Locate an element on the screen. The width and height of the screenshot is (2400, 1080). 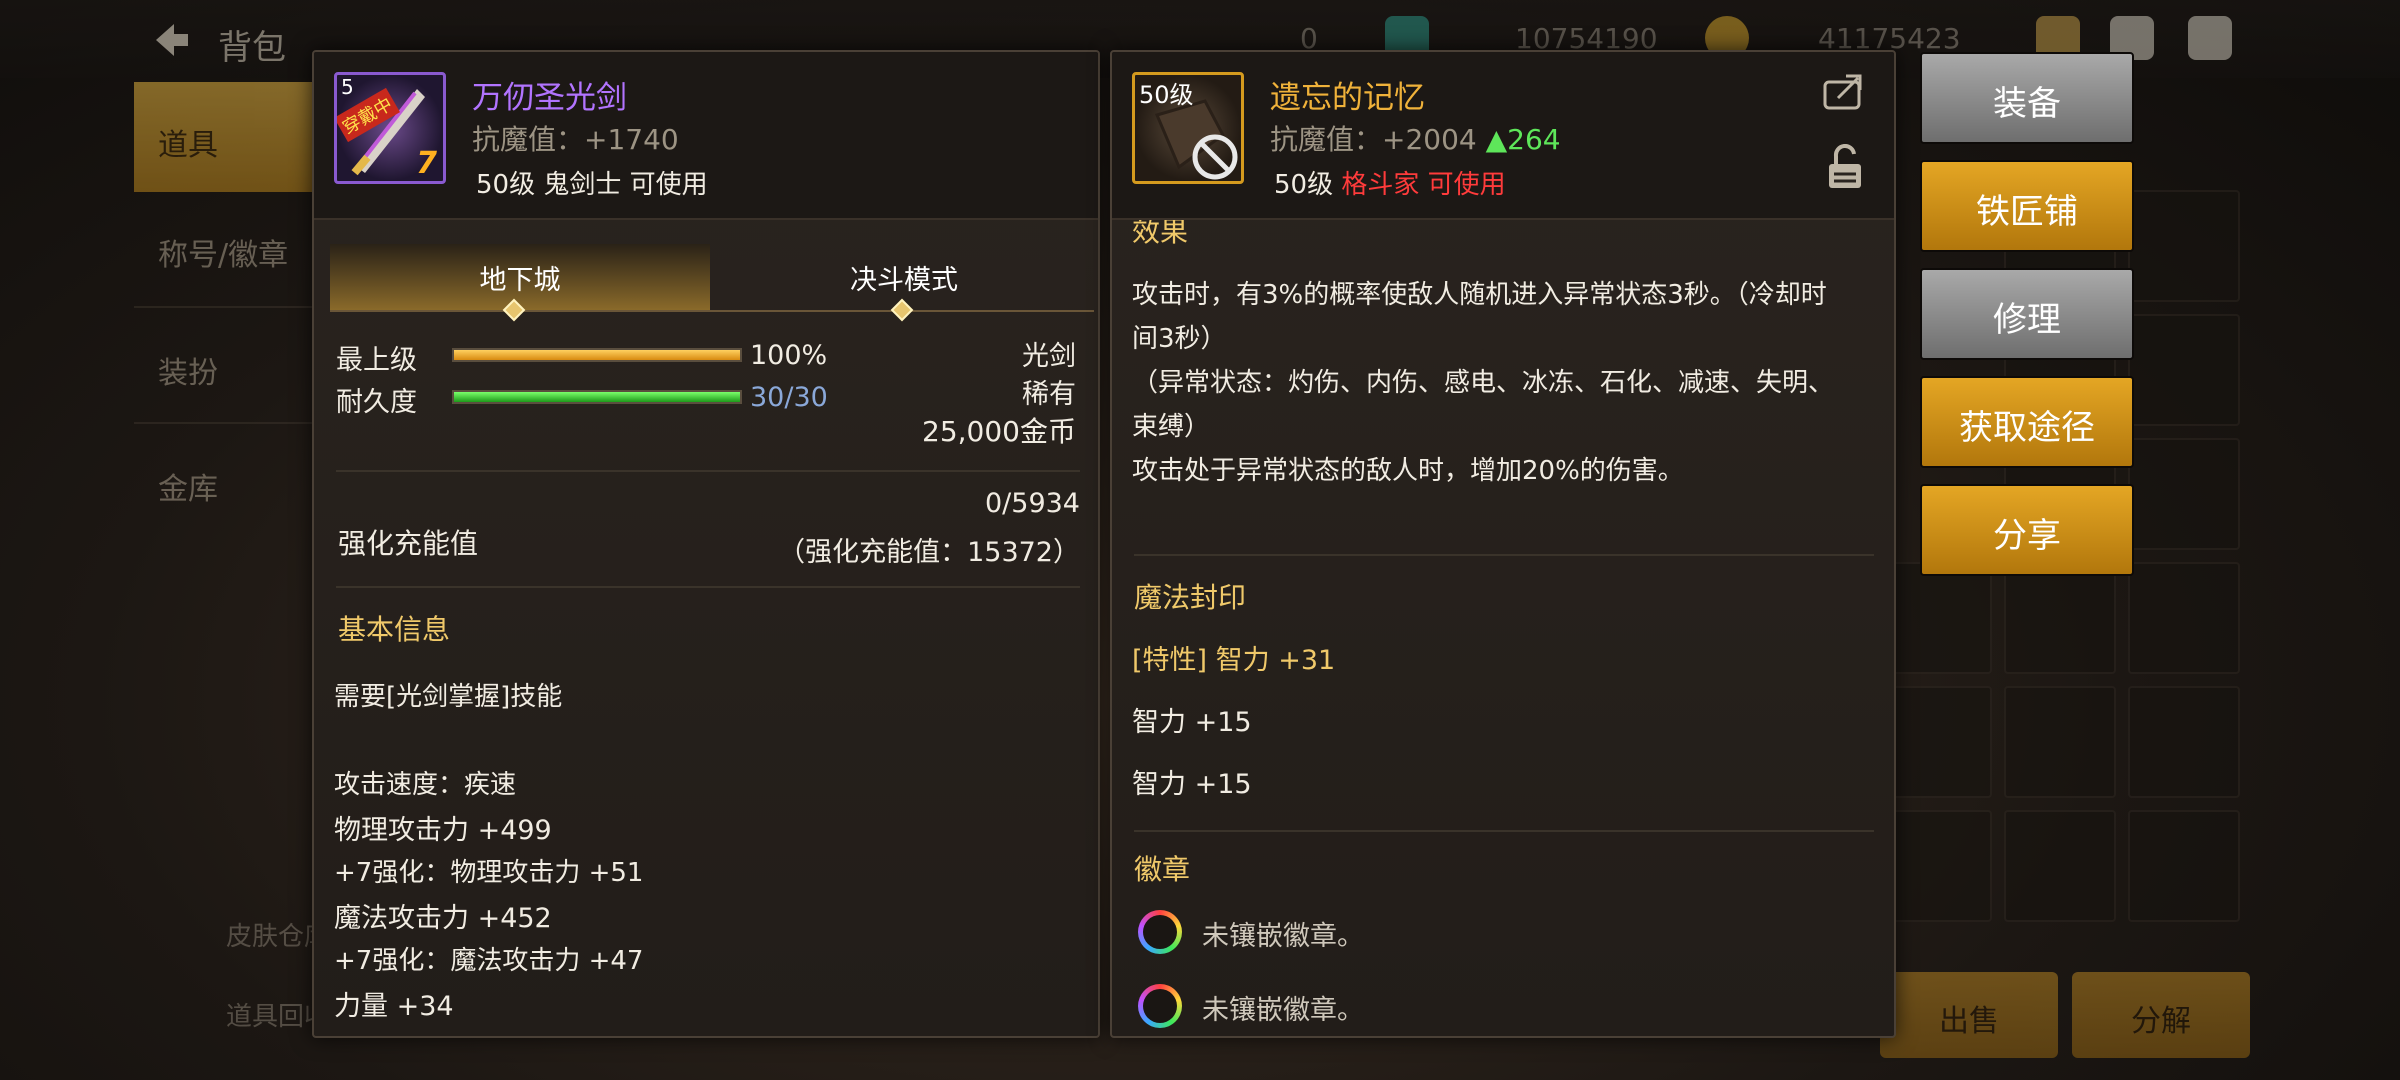
basic-info-title: 基本信息 is located at coordinates (394, 629).